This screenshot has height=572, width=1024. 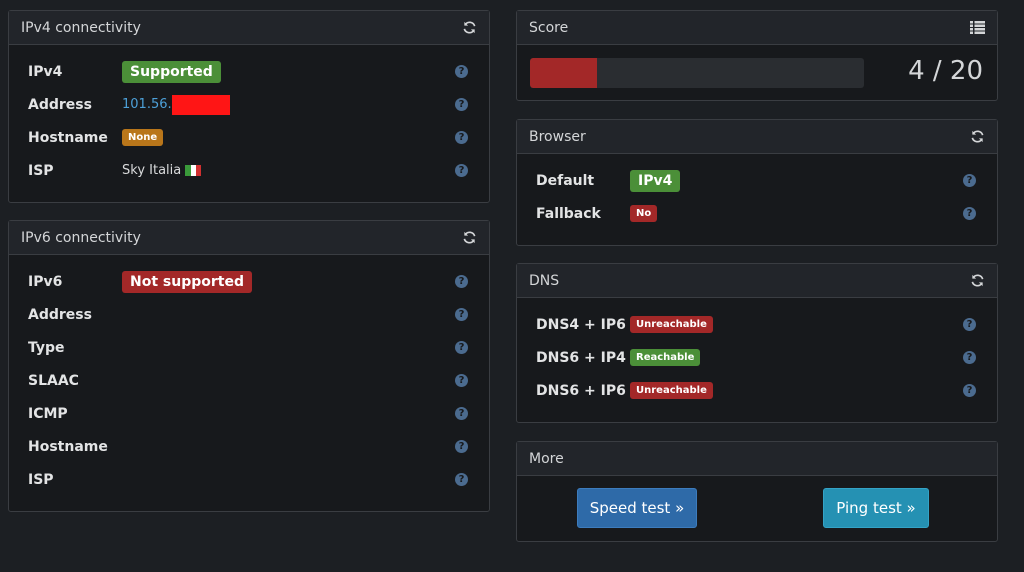 What do you see at coordinates (249, 380) in the screenshot?
I see `slaac-row: SLAAC ?` at bounding box center [249, 380].